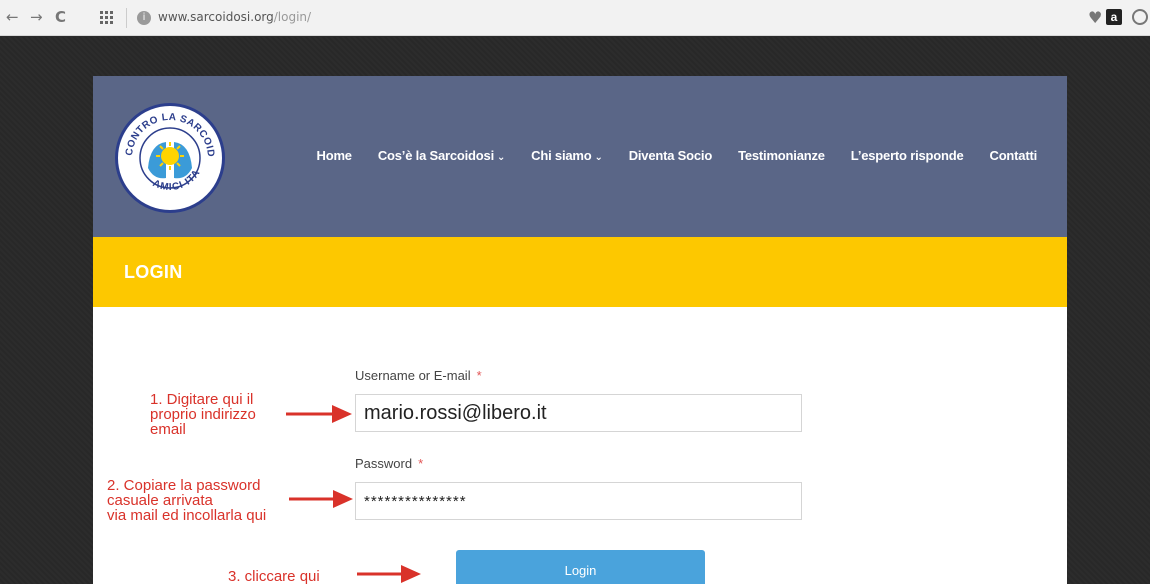 The width and height of the screenshot is (1150, 584). I want to click on annotation-step3: 3. cliccare qui, so click(274, 576).